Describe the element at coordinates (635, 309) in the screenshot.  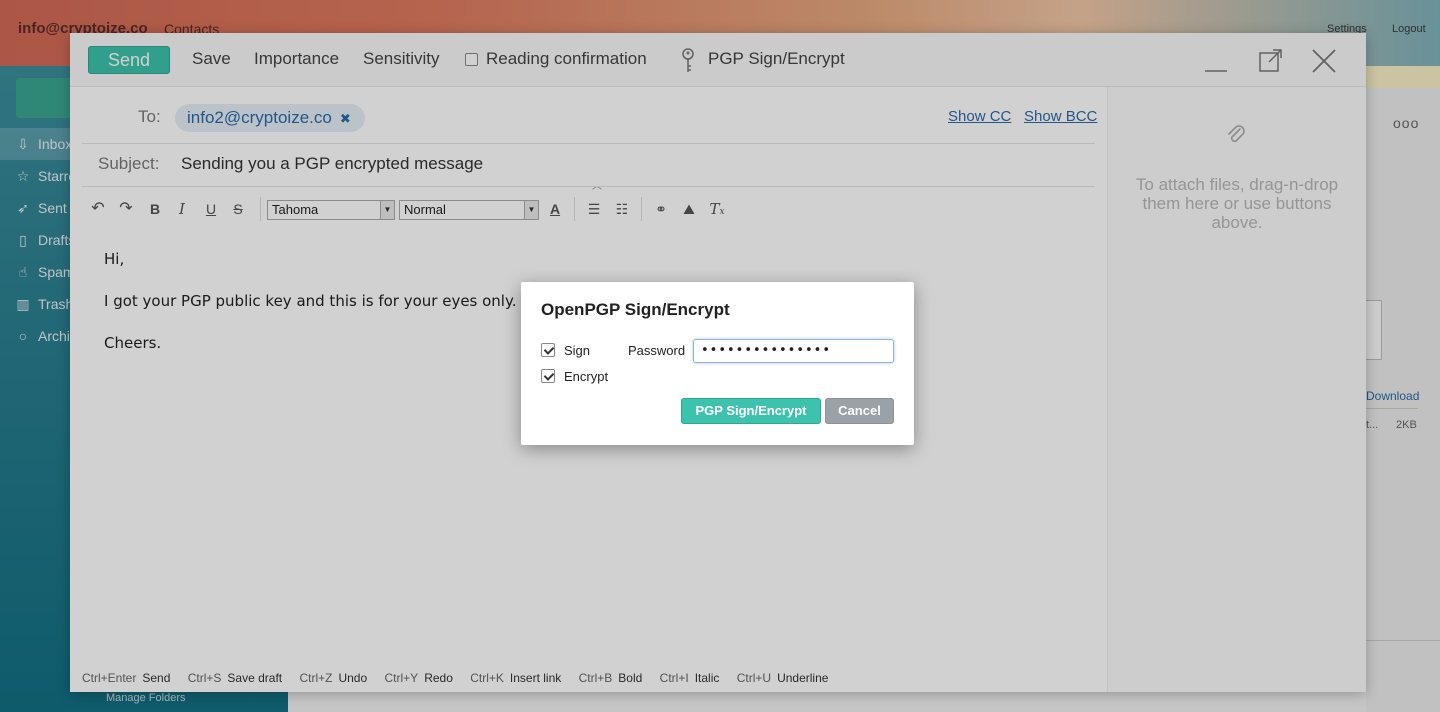
I see `dialog-title: OpenPGP Sign/Encrypt` at that location.